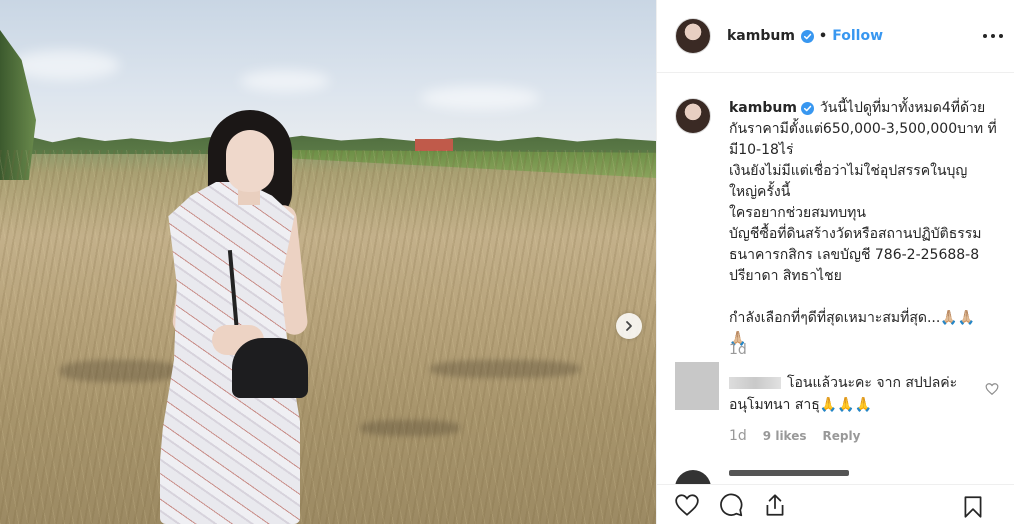 Image resolution: width=1014 pixels, height=524 pixels. I want to click on heart-icon, so click(687, 504).